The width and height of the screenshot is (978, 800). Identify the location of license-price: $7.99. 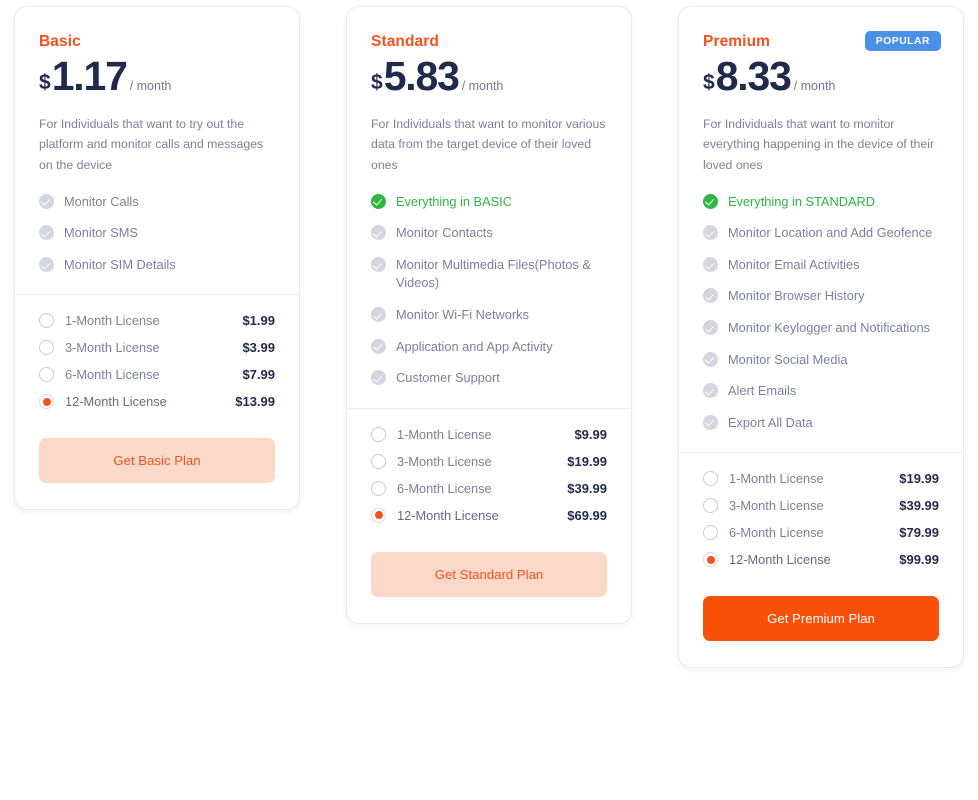
(258, 375).